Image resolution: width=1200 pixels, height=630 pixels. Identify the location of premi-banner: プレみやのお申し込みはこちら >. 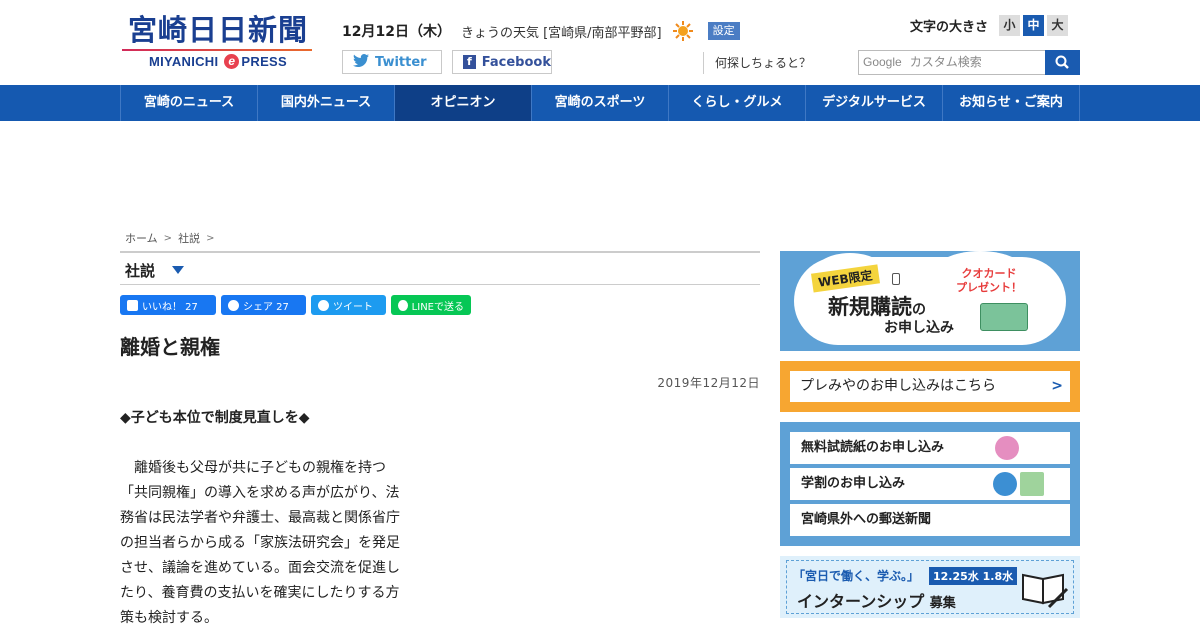
(930, 386).